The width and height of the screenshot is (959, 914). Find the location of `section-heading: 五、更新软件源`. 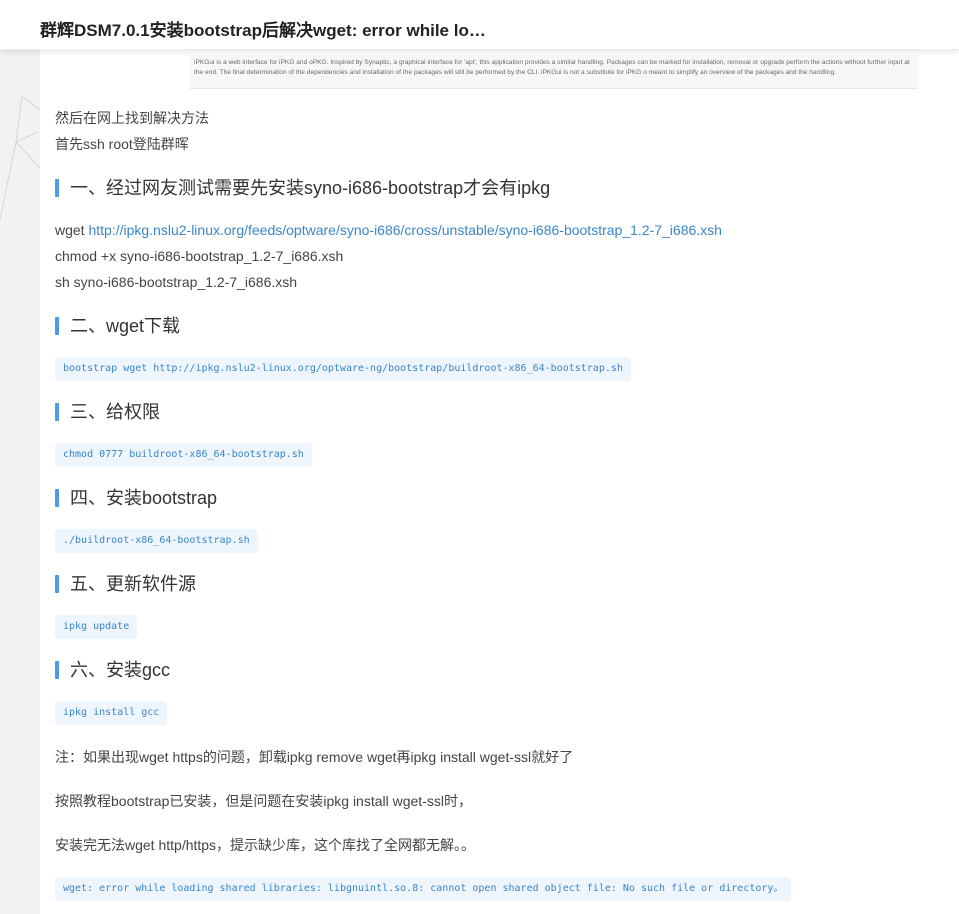

section-heading: 五、更新软件源 is located at coordinates (125, 584).